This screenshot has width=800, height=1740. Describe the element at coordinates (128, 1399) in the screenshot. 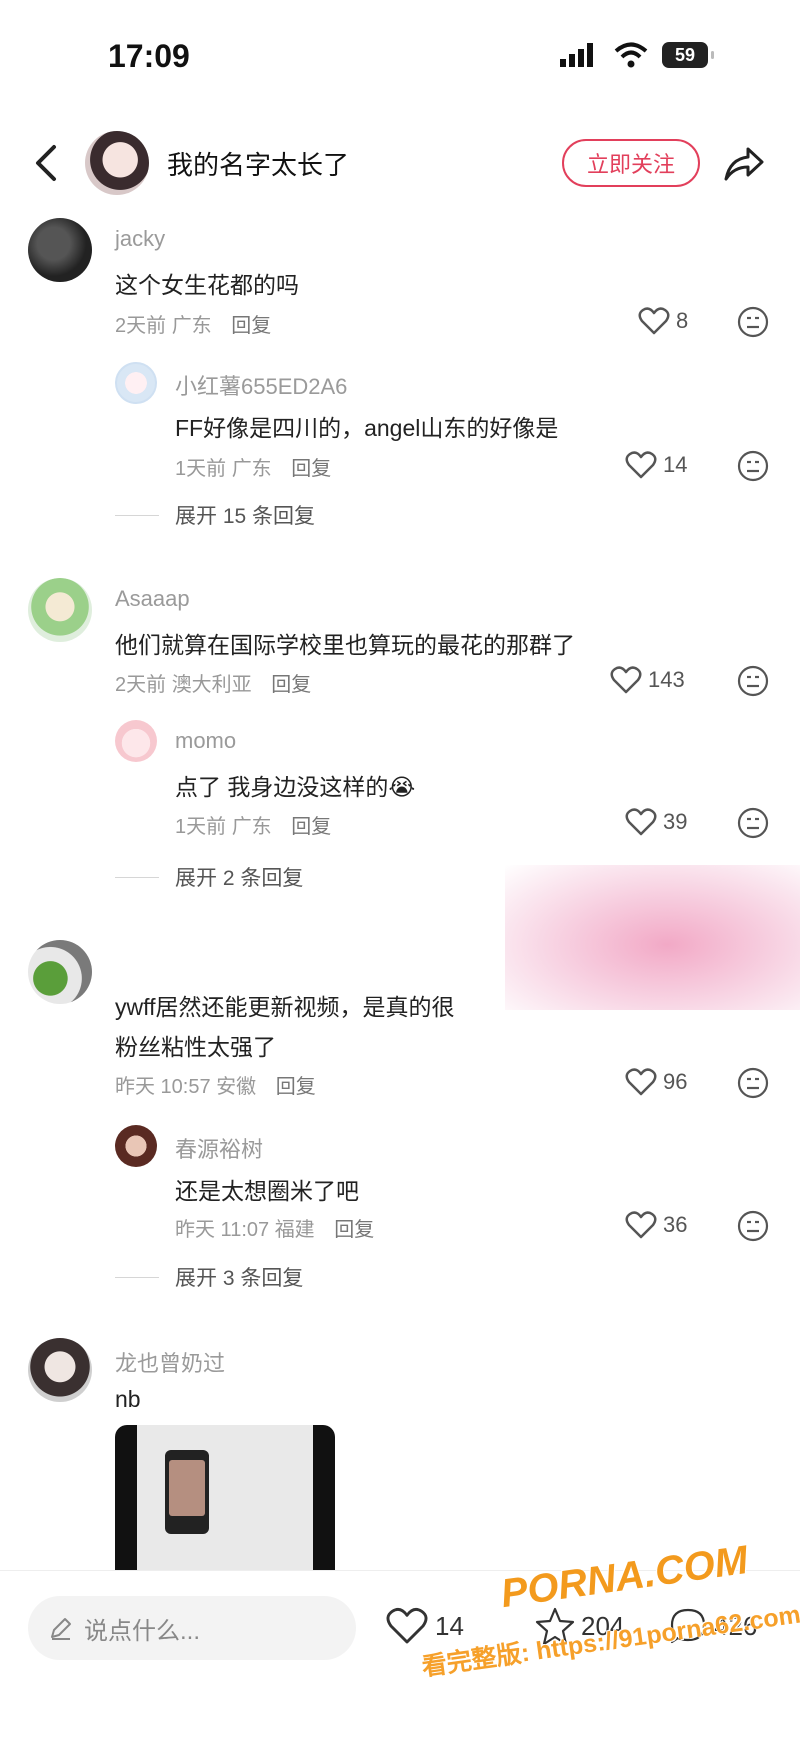

I see `comment-text: nb` at that location.